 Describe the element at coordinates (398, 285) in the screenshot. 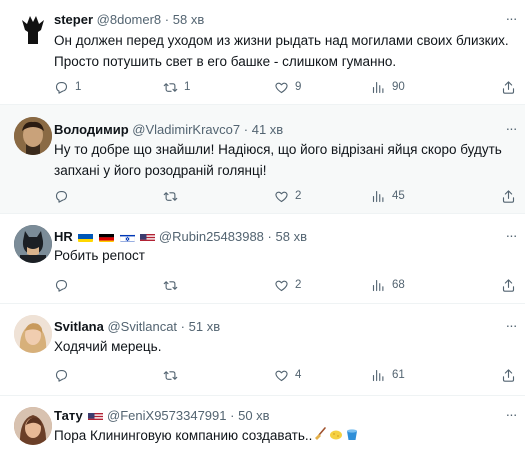

I see `views-count: 68` at that location.